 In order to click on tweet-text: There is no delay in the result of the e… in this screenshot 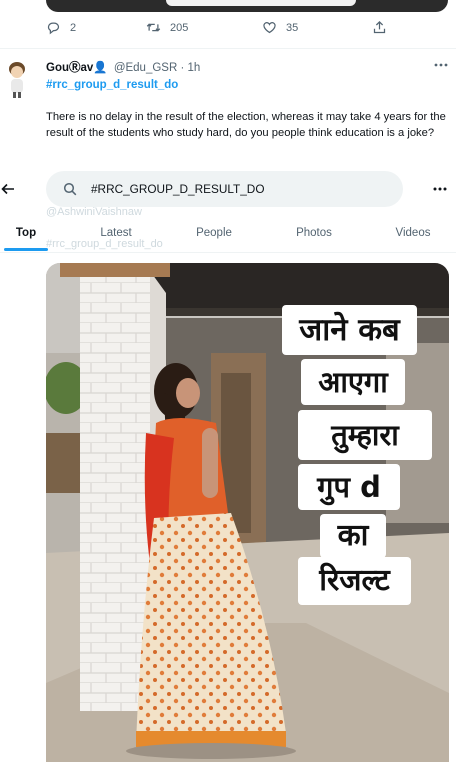, I will do `click(246, 125)`.